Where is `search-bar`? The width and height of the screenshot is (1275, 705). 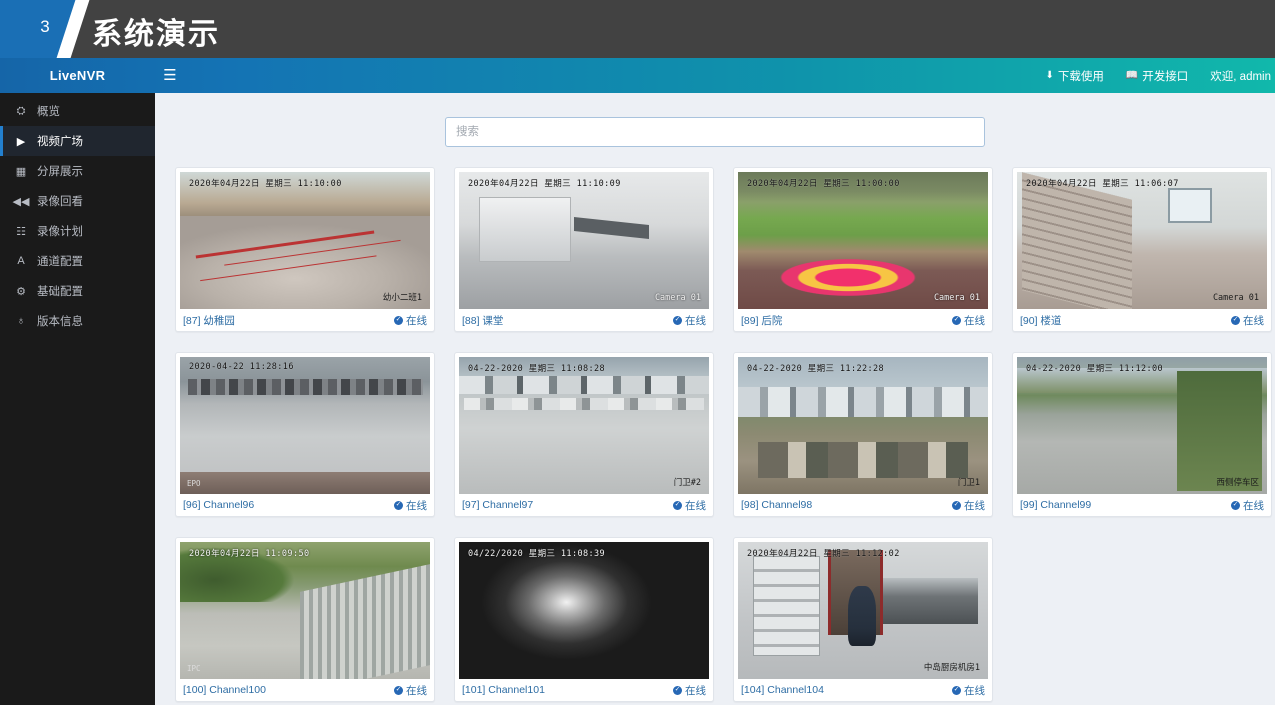 search-bar is located at coordinates (715, 120).